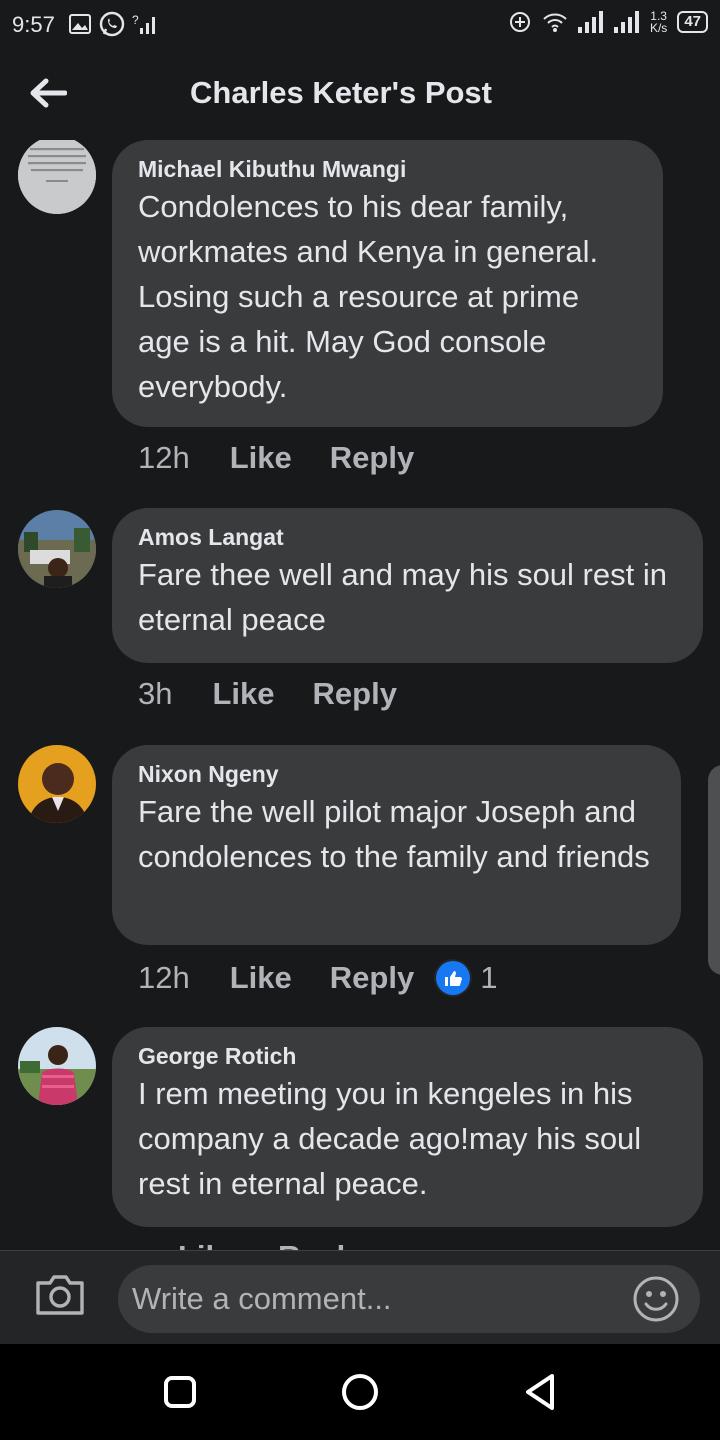 The height and width of the screenshot is (1440, 720). I want to click on like-reaction-icon, so click(453, 978).